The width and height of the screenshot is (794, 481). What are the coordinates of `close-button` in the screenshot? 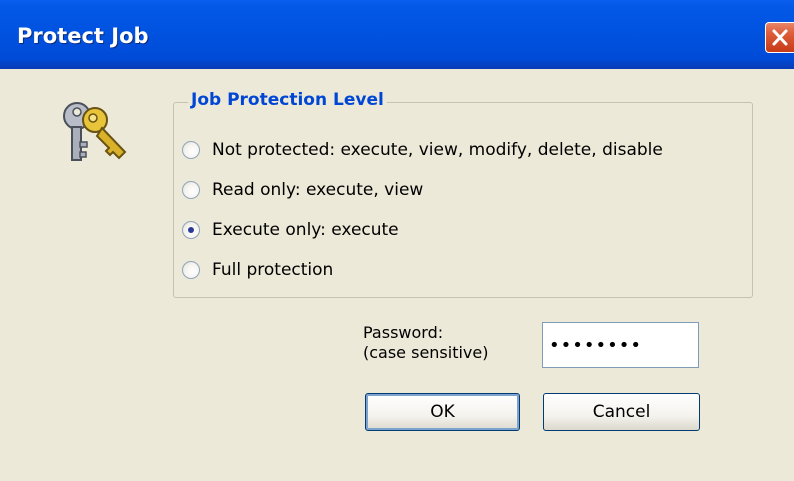 It's located at (779, 37).